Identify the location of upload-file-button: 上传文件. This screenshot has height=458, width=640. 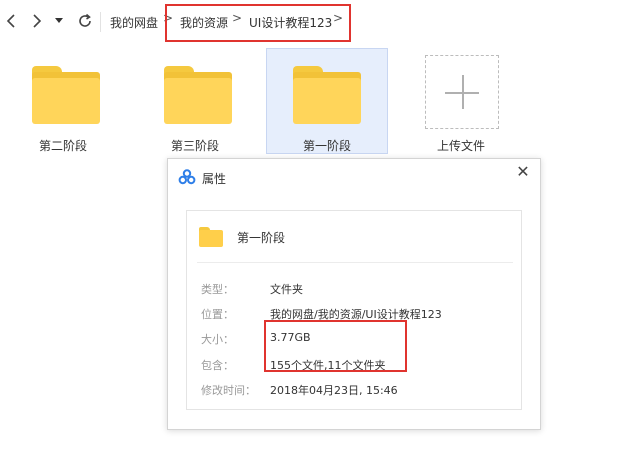
(461, 101).